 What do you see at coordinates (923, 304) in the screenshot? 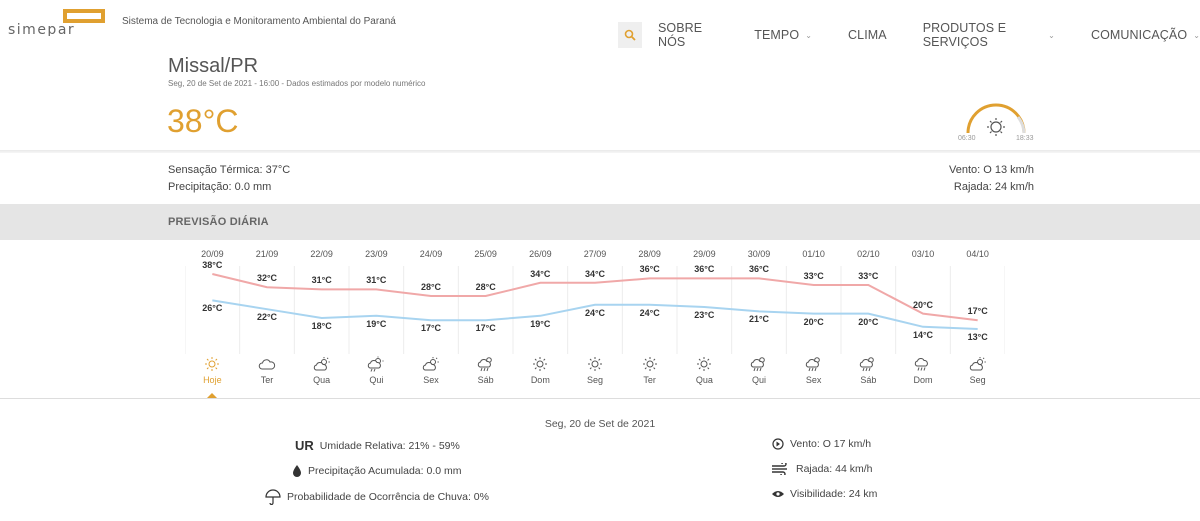
I see `max-temperature-label: 20°C` at bounding box center [923, 304].